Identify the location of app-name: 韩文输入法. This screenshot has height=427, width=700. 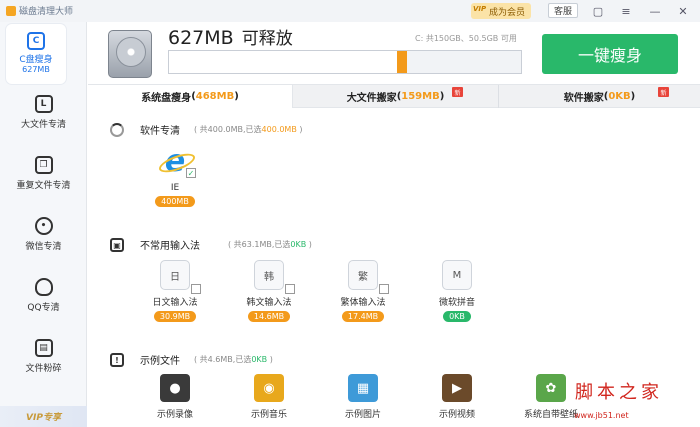
(269, 303).